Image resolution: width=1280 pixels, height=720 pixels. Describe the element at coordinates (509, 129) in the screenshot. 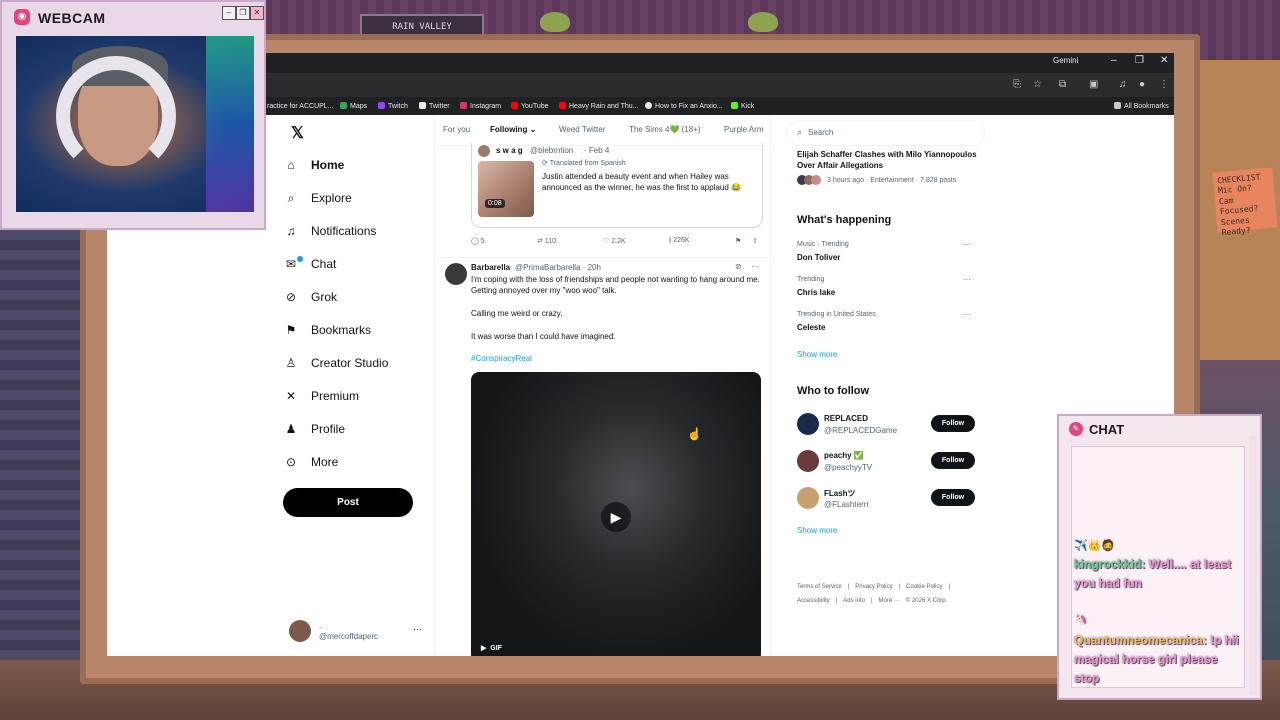

I see `tab-label: Following` at that location.